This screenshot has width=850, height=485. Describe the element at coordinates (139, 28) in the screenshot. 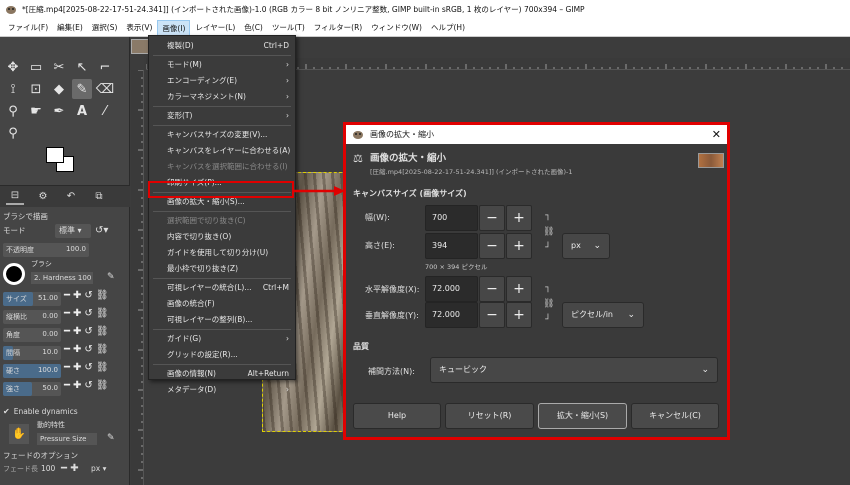

I see `menu-view: 表示(V)` at that location.